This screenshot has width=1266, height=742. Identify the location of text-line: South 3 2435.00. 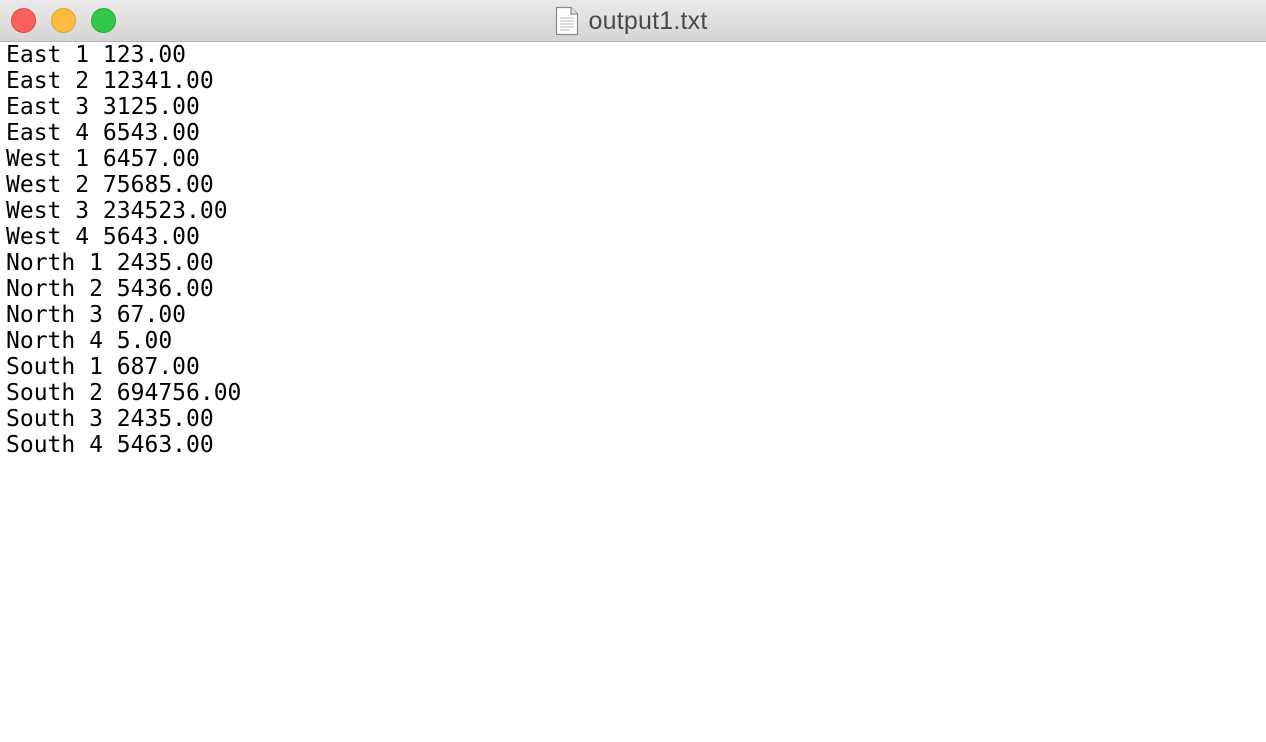
(110, 419).